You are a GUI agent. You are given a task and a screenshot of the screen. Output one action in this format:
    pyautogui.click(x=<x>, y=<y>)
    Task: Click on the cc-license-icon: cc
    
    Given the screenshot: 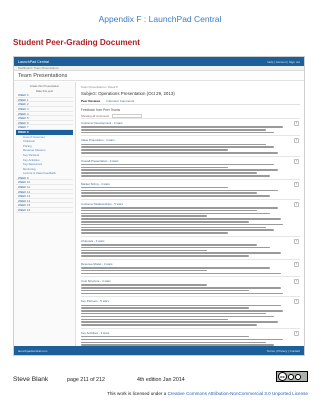 What is the action you would take?
    pyautogui.click(x=292, y=376)
    